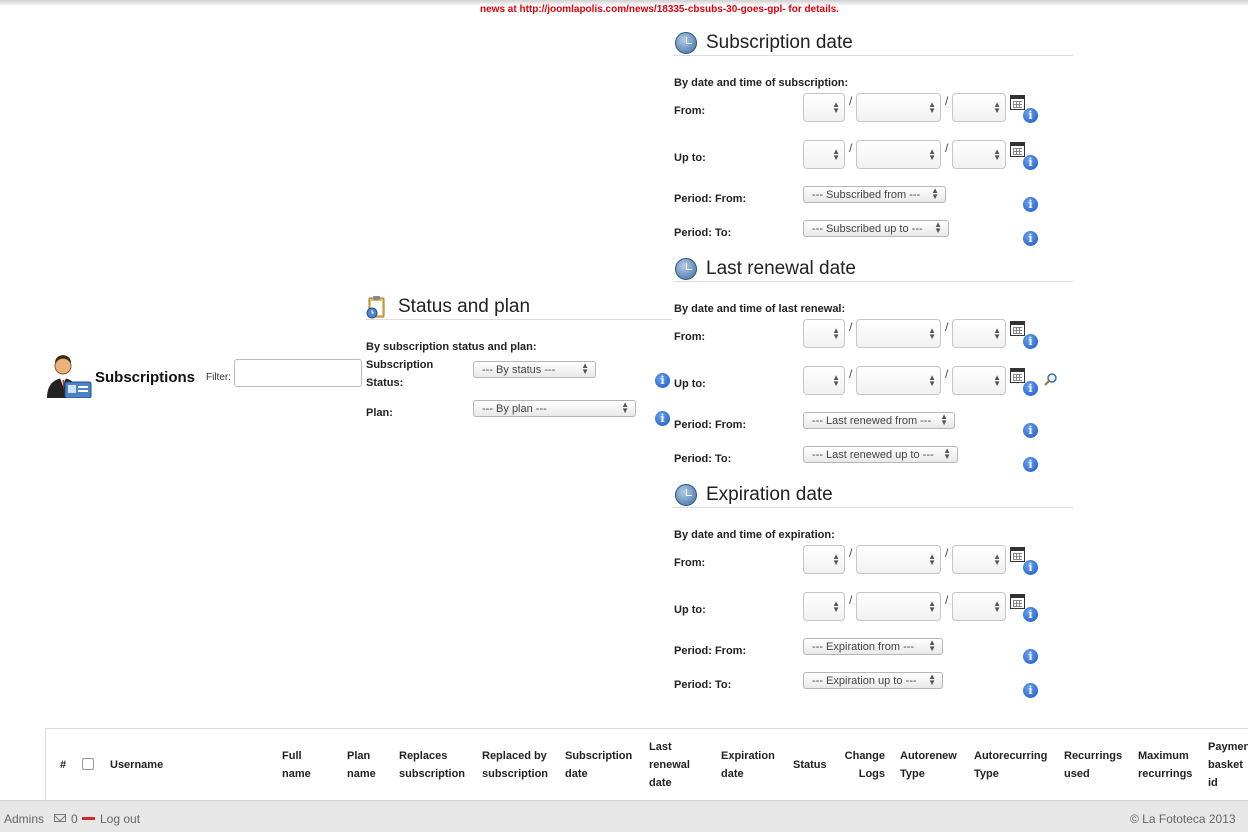 The image size is (1248, 832). I want to click on column-expiration-date: Expiration date, so click(748, 765).